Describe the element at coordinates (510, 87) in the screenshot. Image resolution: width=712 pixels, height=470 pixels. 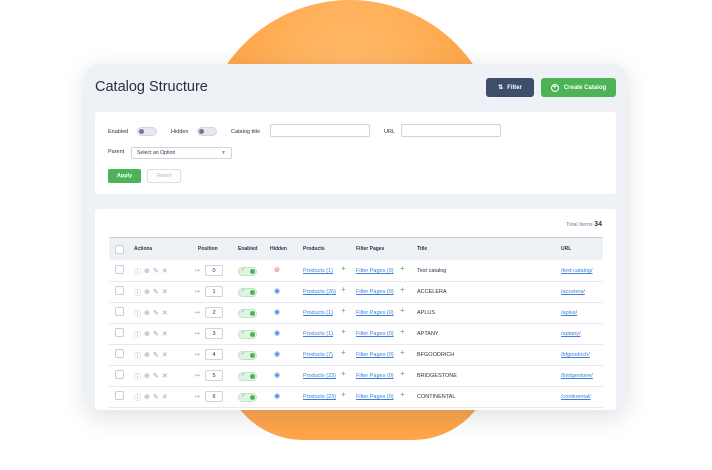
I see `filter-button: ⇅ Filter` at that location.